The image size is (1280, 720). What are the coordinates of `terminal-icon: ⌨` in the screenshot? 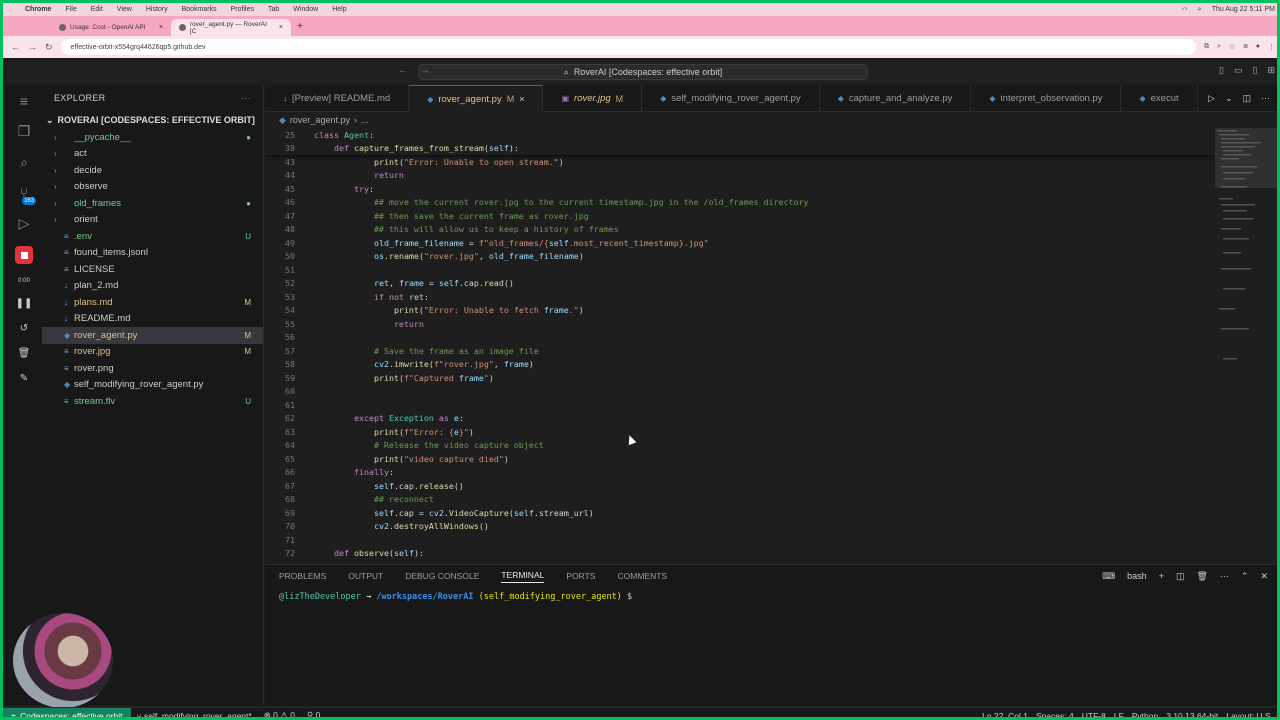 It's located at (1108, 576).